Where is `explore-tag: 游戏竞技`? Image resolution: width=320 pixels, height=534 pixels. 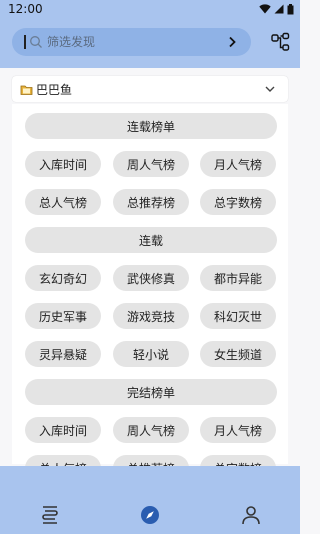 explore-tag: 游戏竞技 is located at coordinates (151, 316).